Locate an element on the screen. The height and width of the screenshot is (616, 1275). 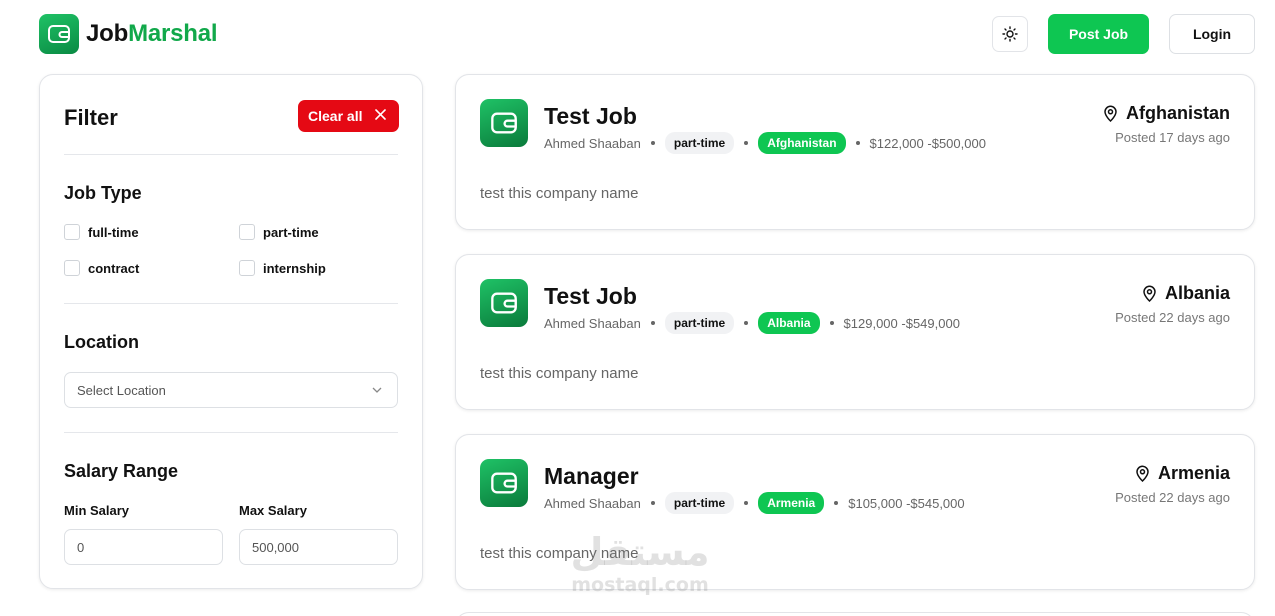
location-select-placeholder: Select Location is located at coordinates (121, 390).